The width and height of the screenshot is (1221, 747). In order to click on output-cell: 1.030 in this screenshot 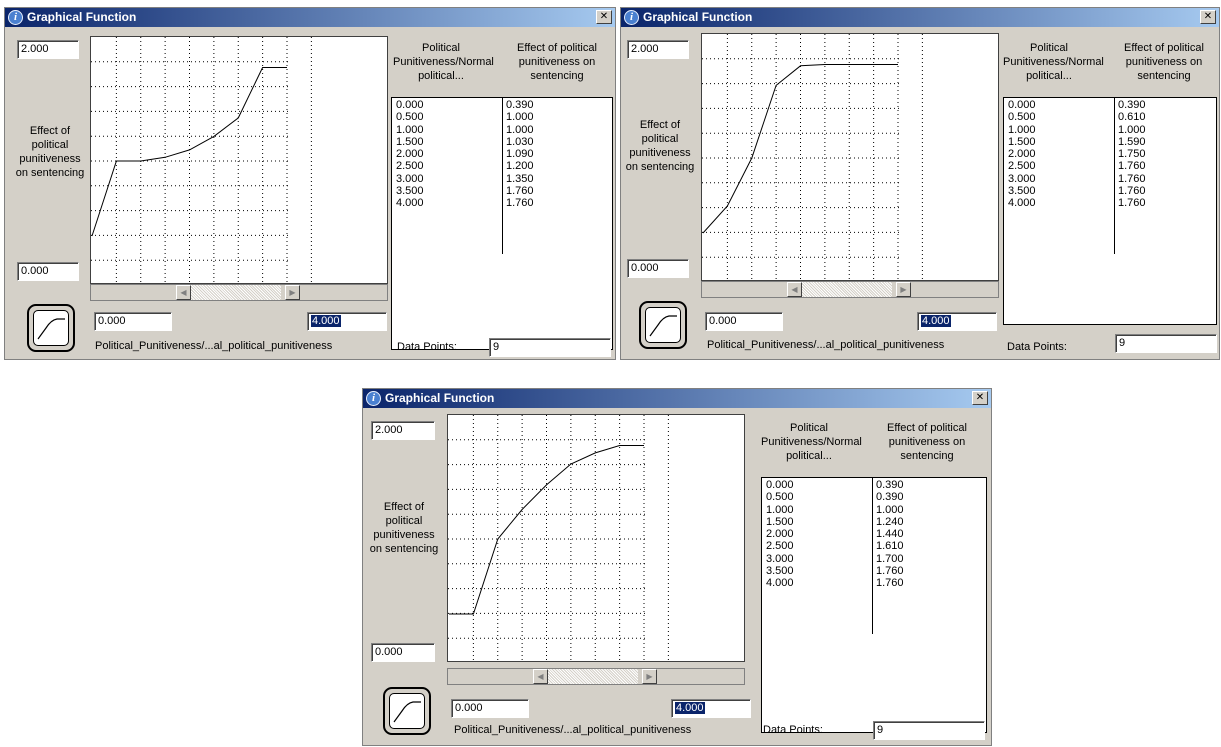, I will do `click(520, 142)`.